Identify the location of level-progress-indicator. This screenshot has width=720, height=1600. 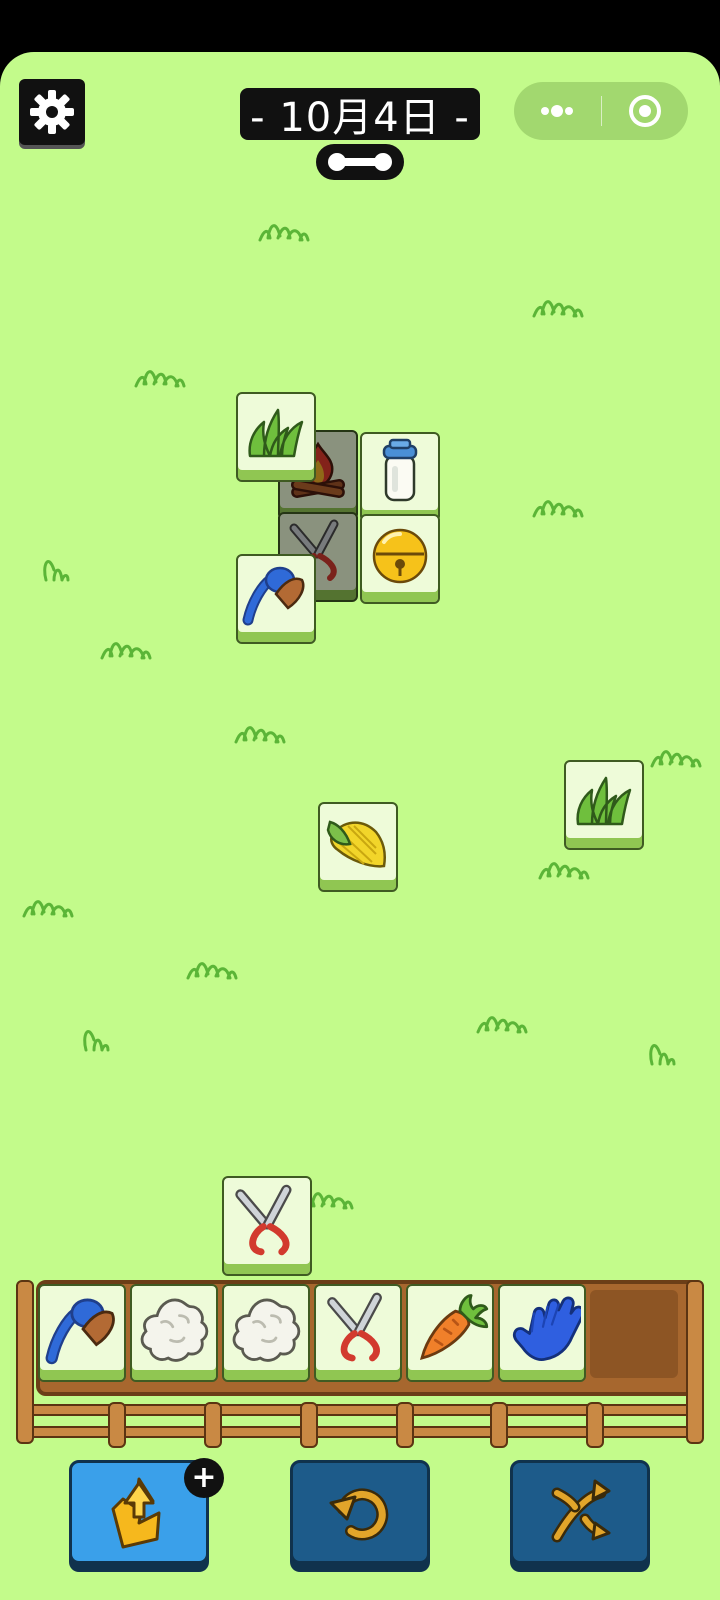
(360, 162).